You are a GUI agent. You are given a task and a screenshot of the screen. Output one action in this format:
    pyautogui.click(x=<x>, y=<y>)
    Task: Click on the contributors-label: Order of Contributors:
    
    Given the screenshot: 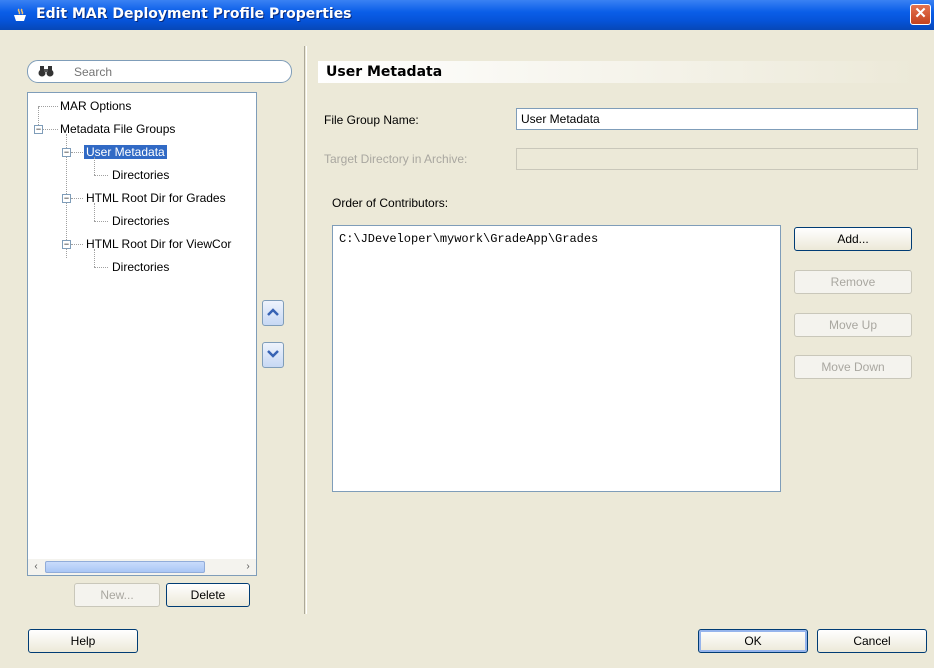 What is the action you would take?
    pyautogui.click(x=390, y=203)
    